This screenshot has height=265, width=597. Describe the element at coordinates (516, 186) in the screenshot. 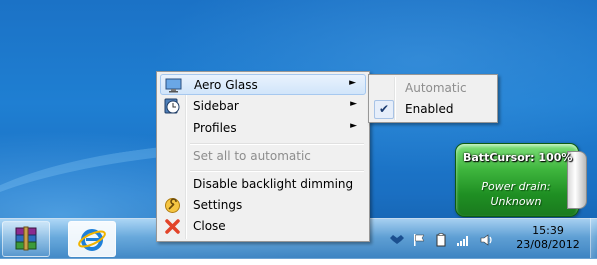

I see `power-drain-label: Power drain:` at that location.